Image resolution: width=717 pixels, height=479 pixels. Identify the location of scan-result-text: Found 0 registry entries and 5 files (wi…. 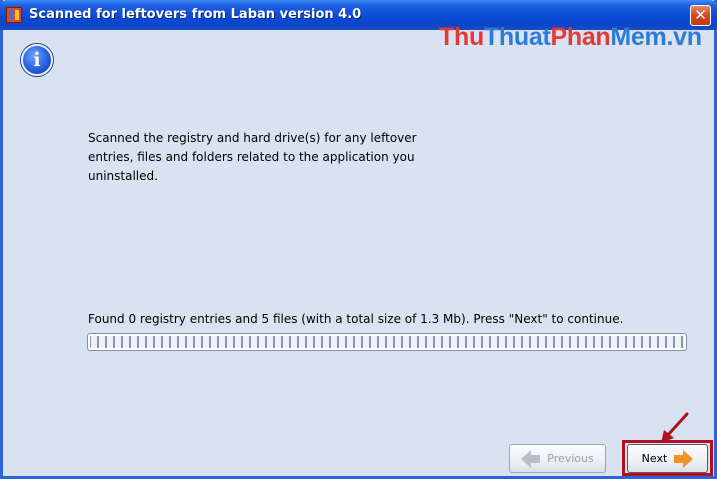
(356, 319).